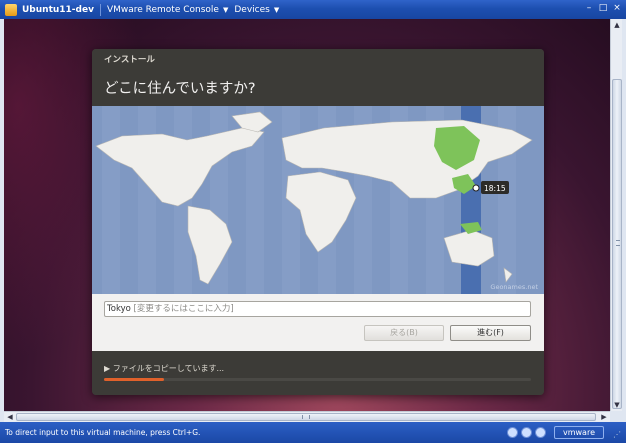 The height and width of the screenshot is (443, 626). Describe the element at coordinates (100, 9) in the screenshot. I see `titlebar-separator` at that location.